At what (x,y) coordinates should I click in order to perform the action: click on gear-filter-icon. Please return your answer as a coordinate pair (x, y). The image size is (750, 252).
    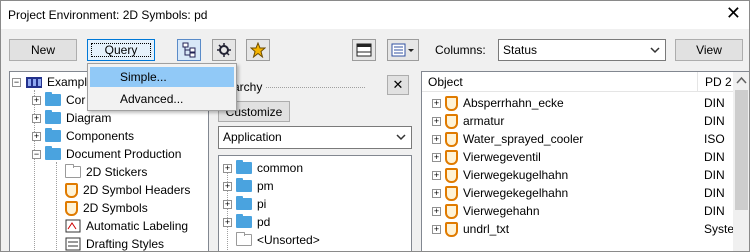
    Looking at the image, I should click on (224, 50).